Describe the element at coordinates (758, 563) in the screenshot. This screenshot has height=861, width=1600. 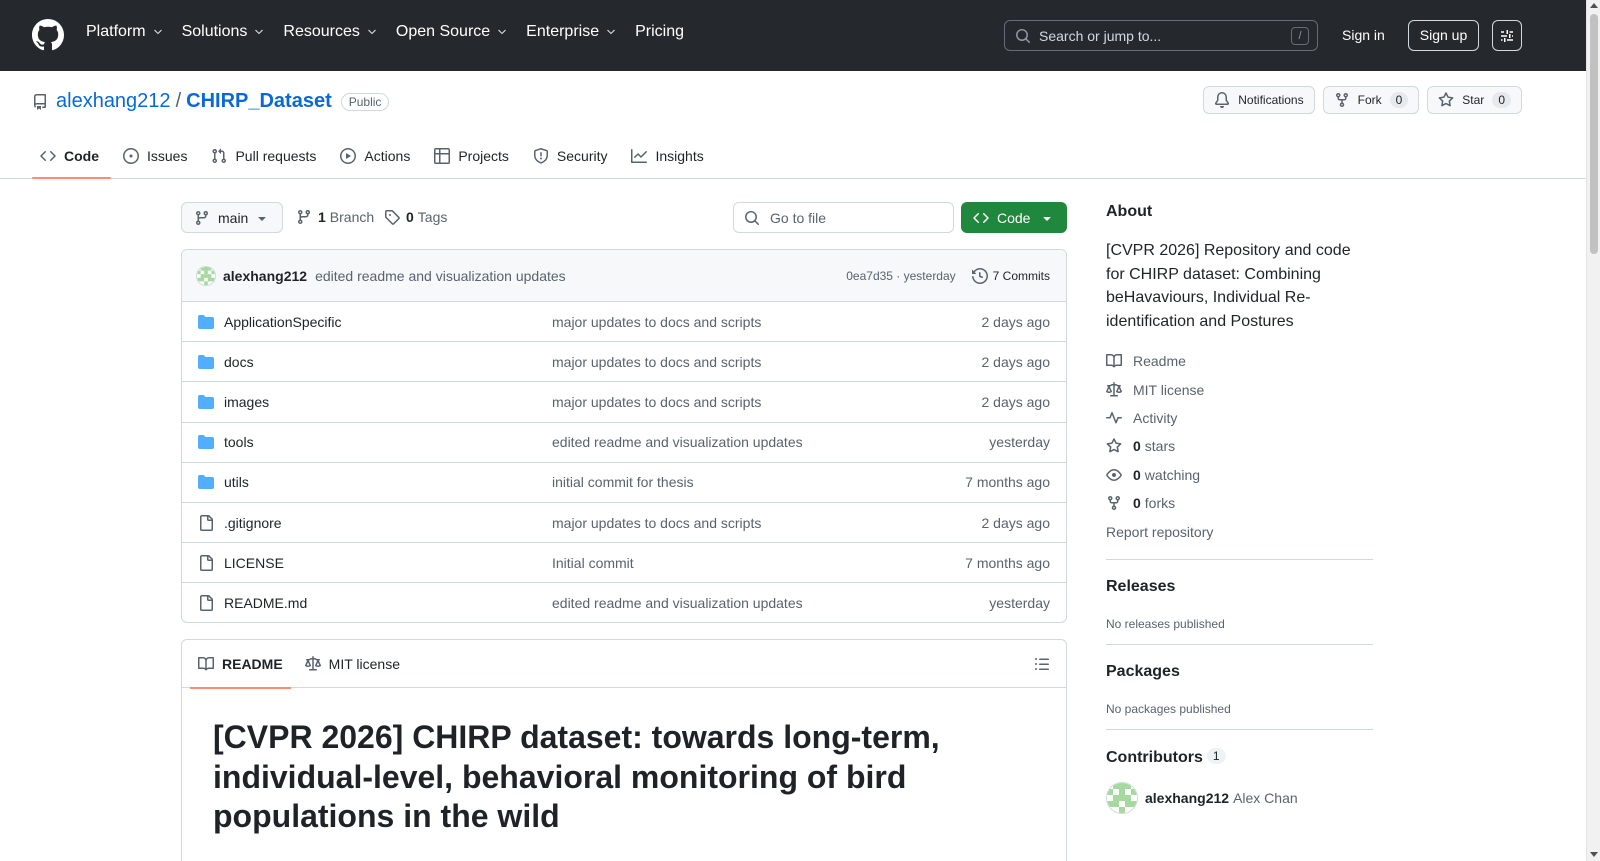
I see `file-commit-message-link: Initial commit` at that location.